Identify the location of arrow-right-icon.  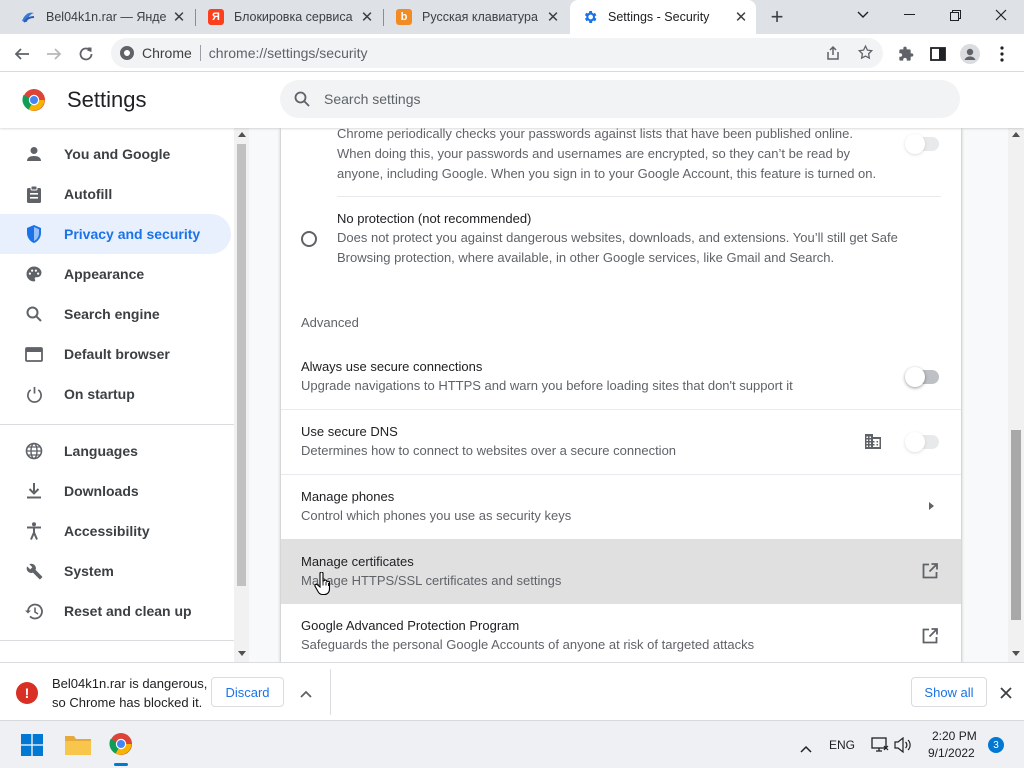
(931, 506).